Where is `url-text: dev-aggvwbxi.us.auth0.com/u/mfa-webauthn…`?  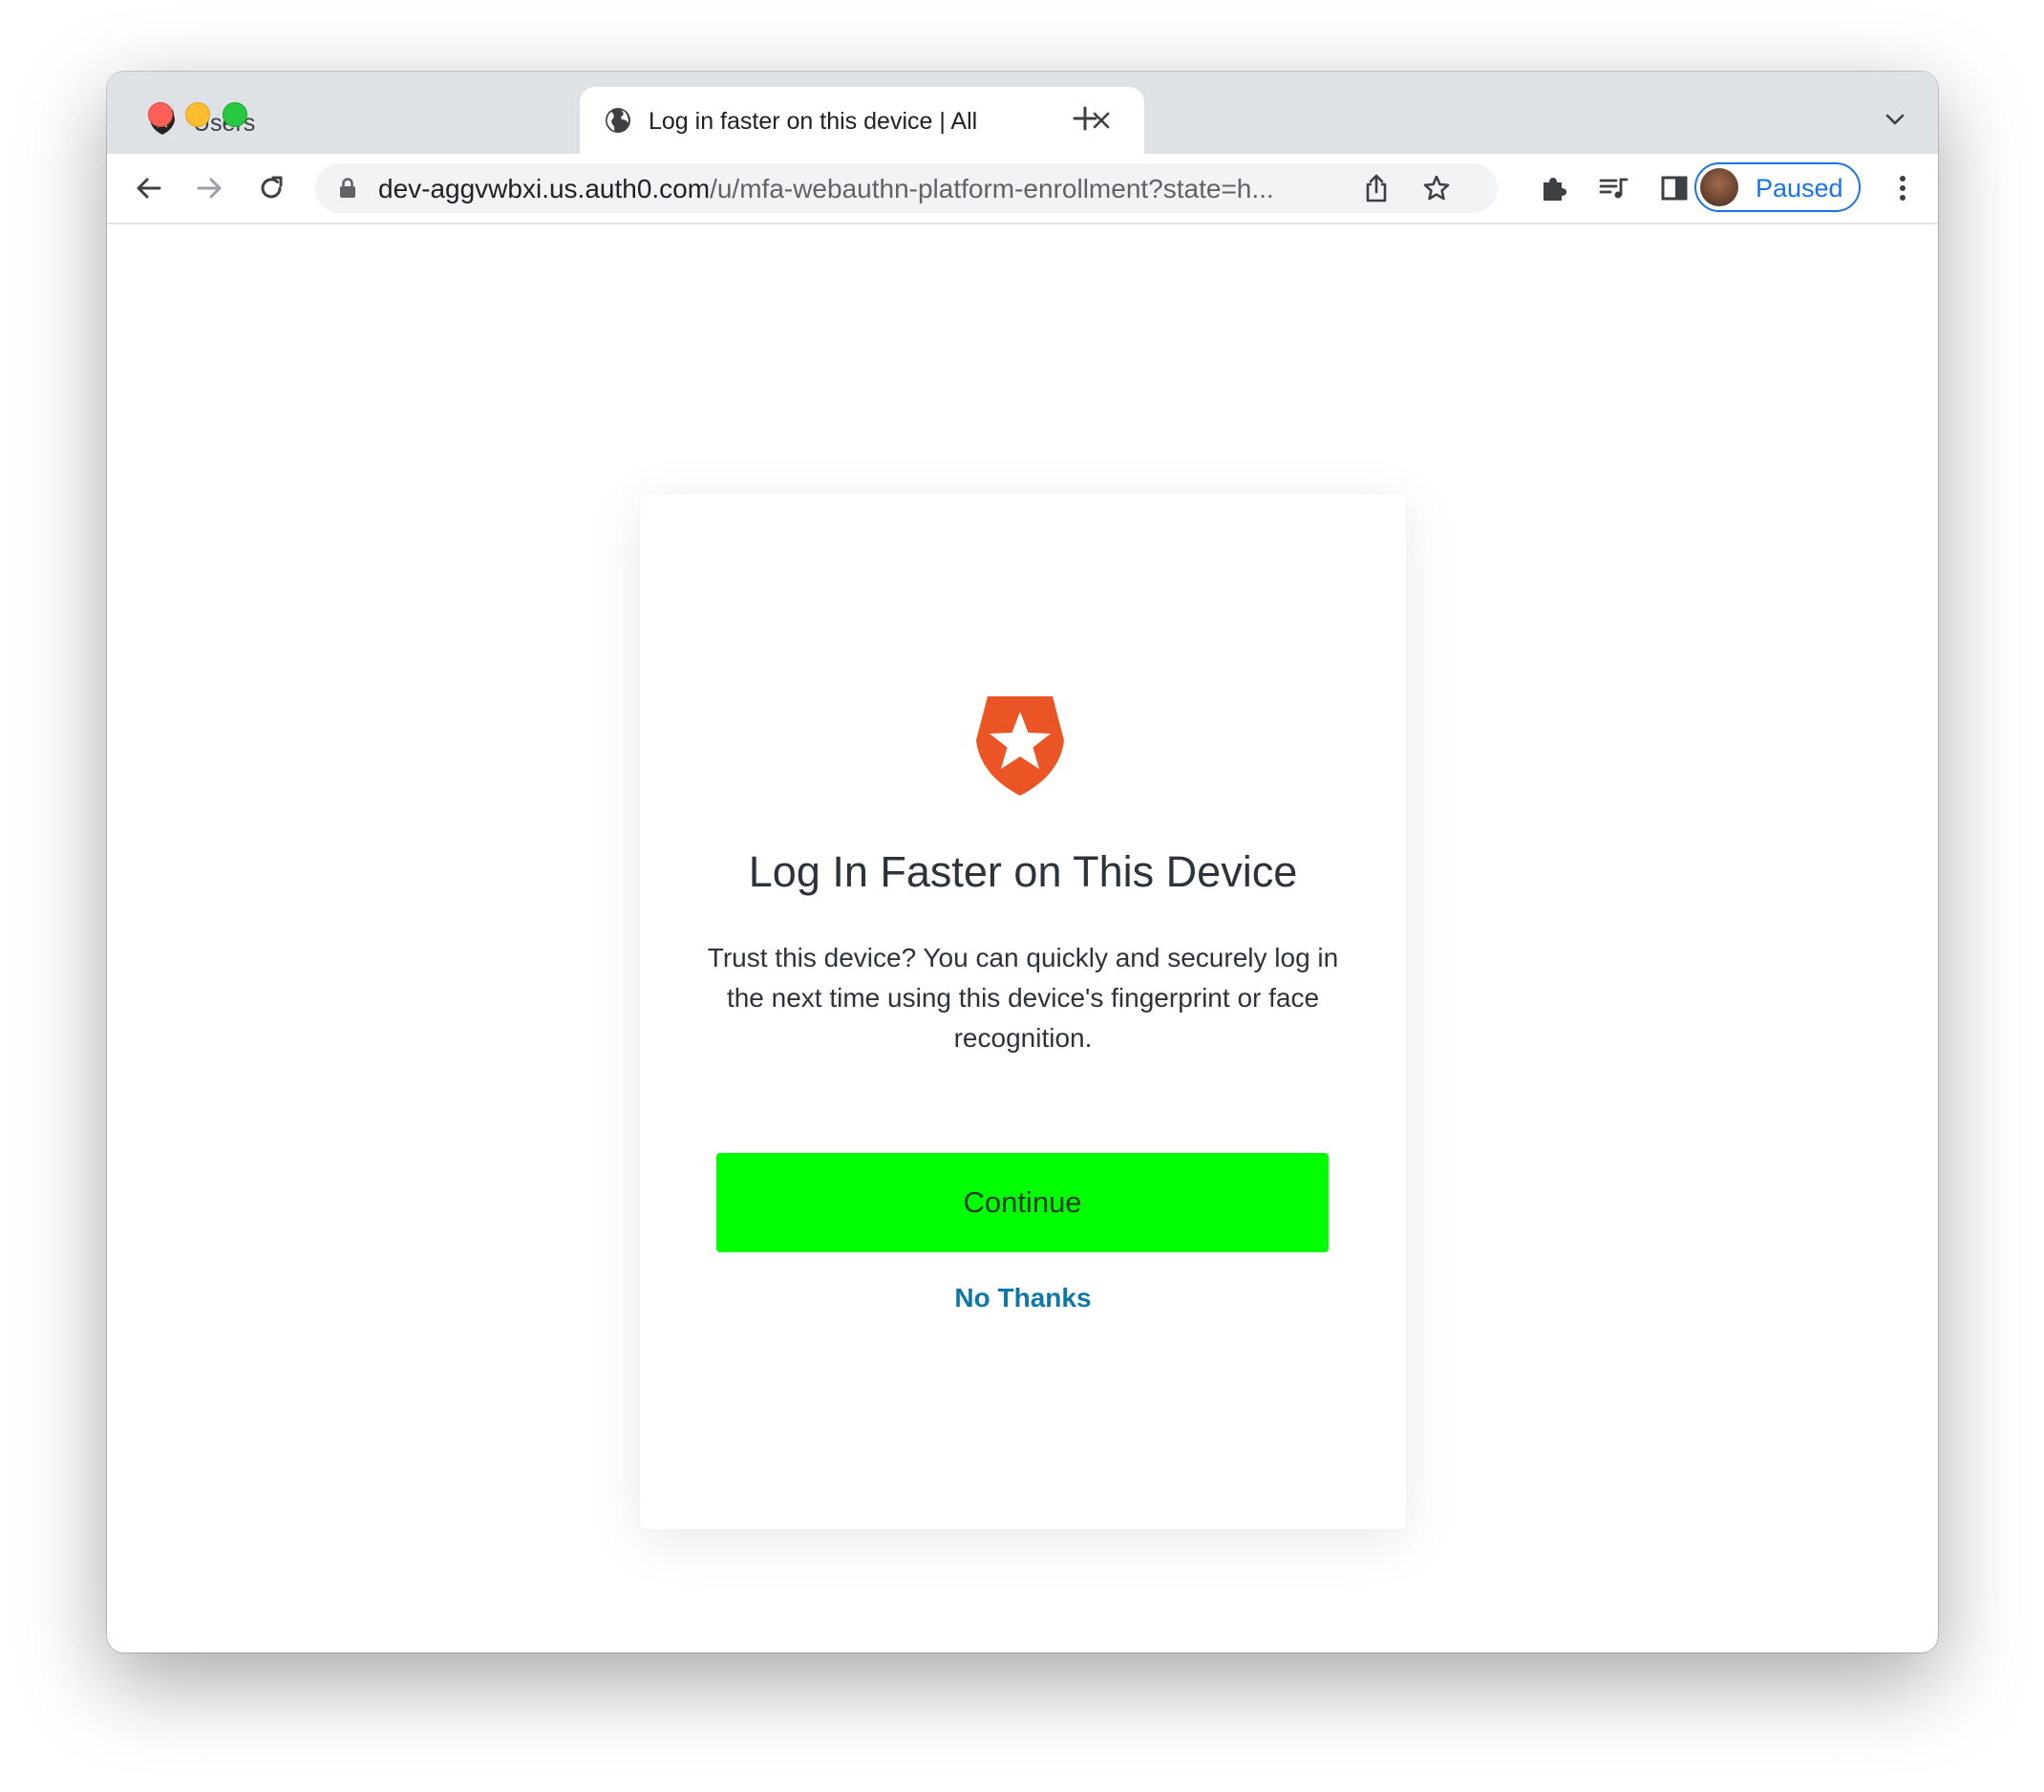
url-text: dev-aggvwbxi.us.auth0.com/u/mfa-webauthn… is located at coordinates (855, 189).